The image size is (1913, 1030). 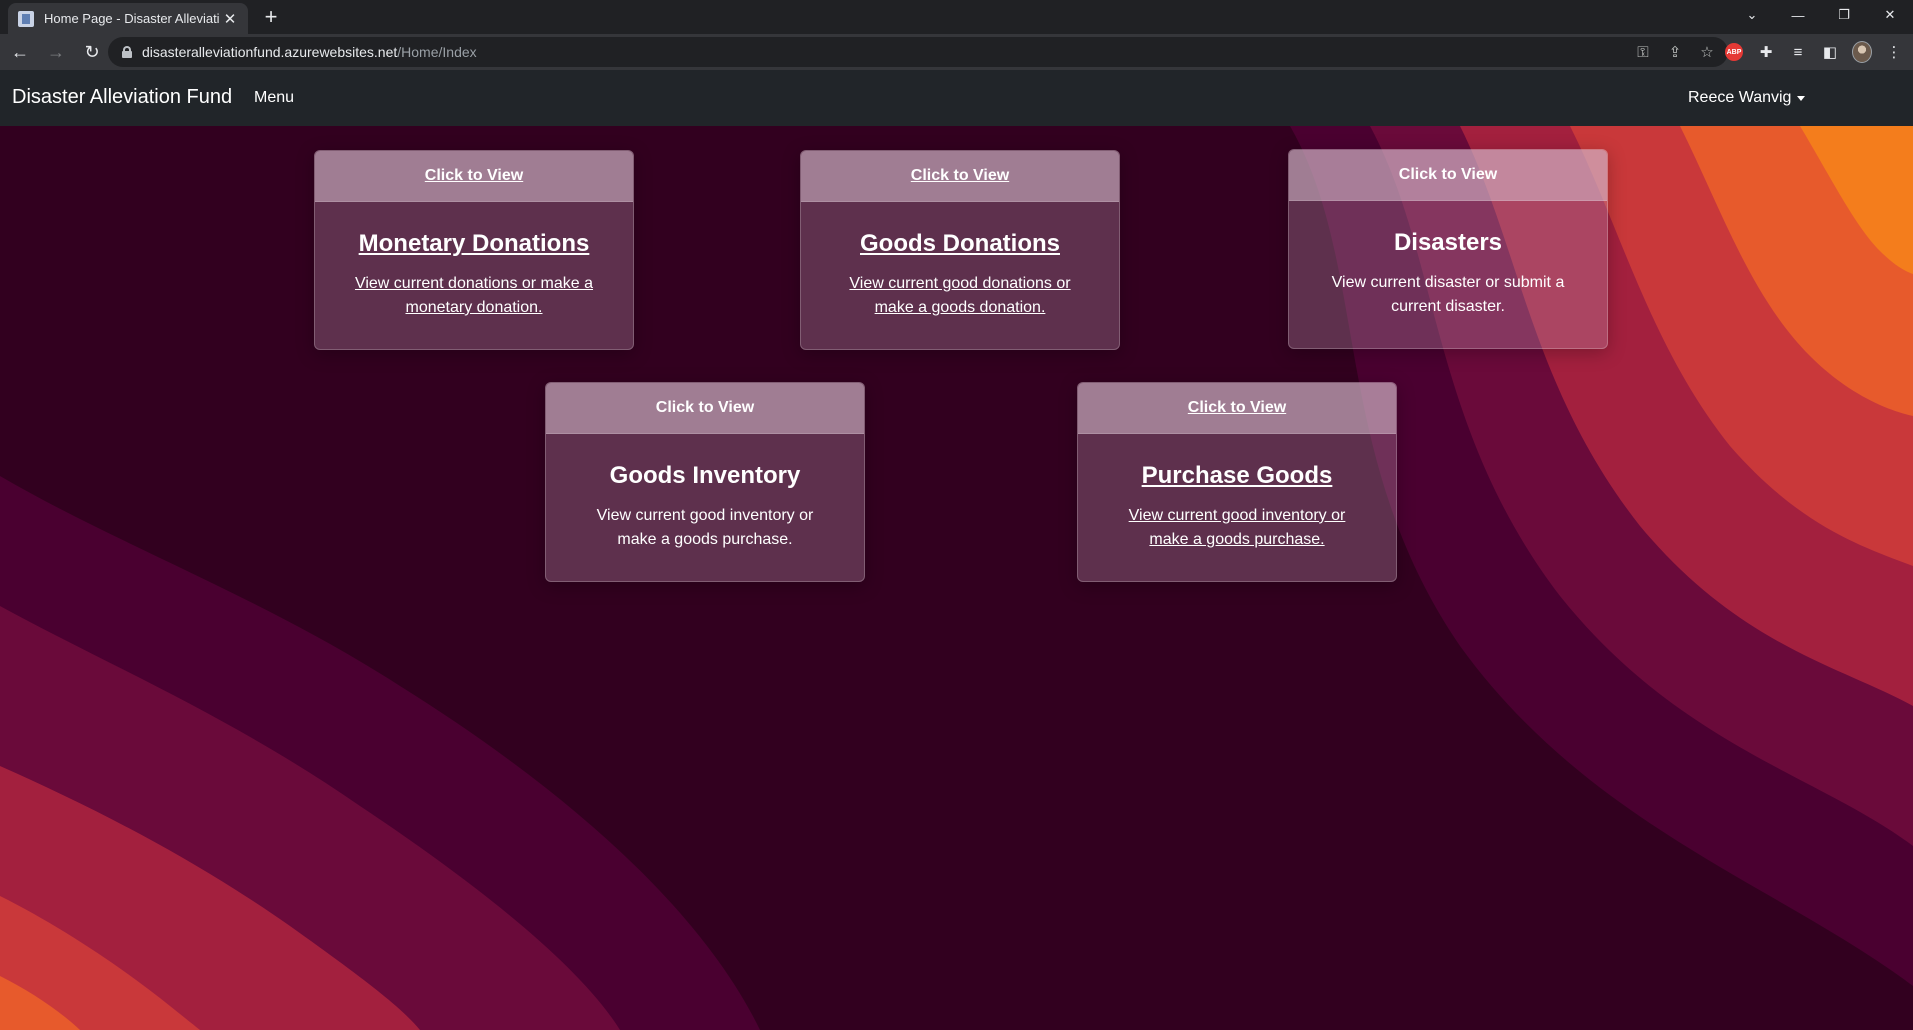 What do you see at coordinates (1675, 52) in the screenshot?
I see `share-icon: ⇪` at bounding box center [1675, 52].